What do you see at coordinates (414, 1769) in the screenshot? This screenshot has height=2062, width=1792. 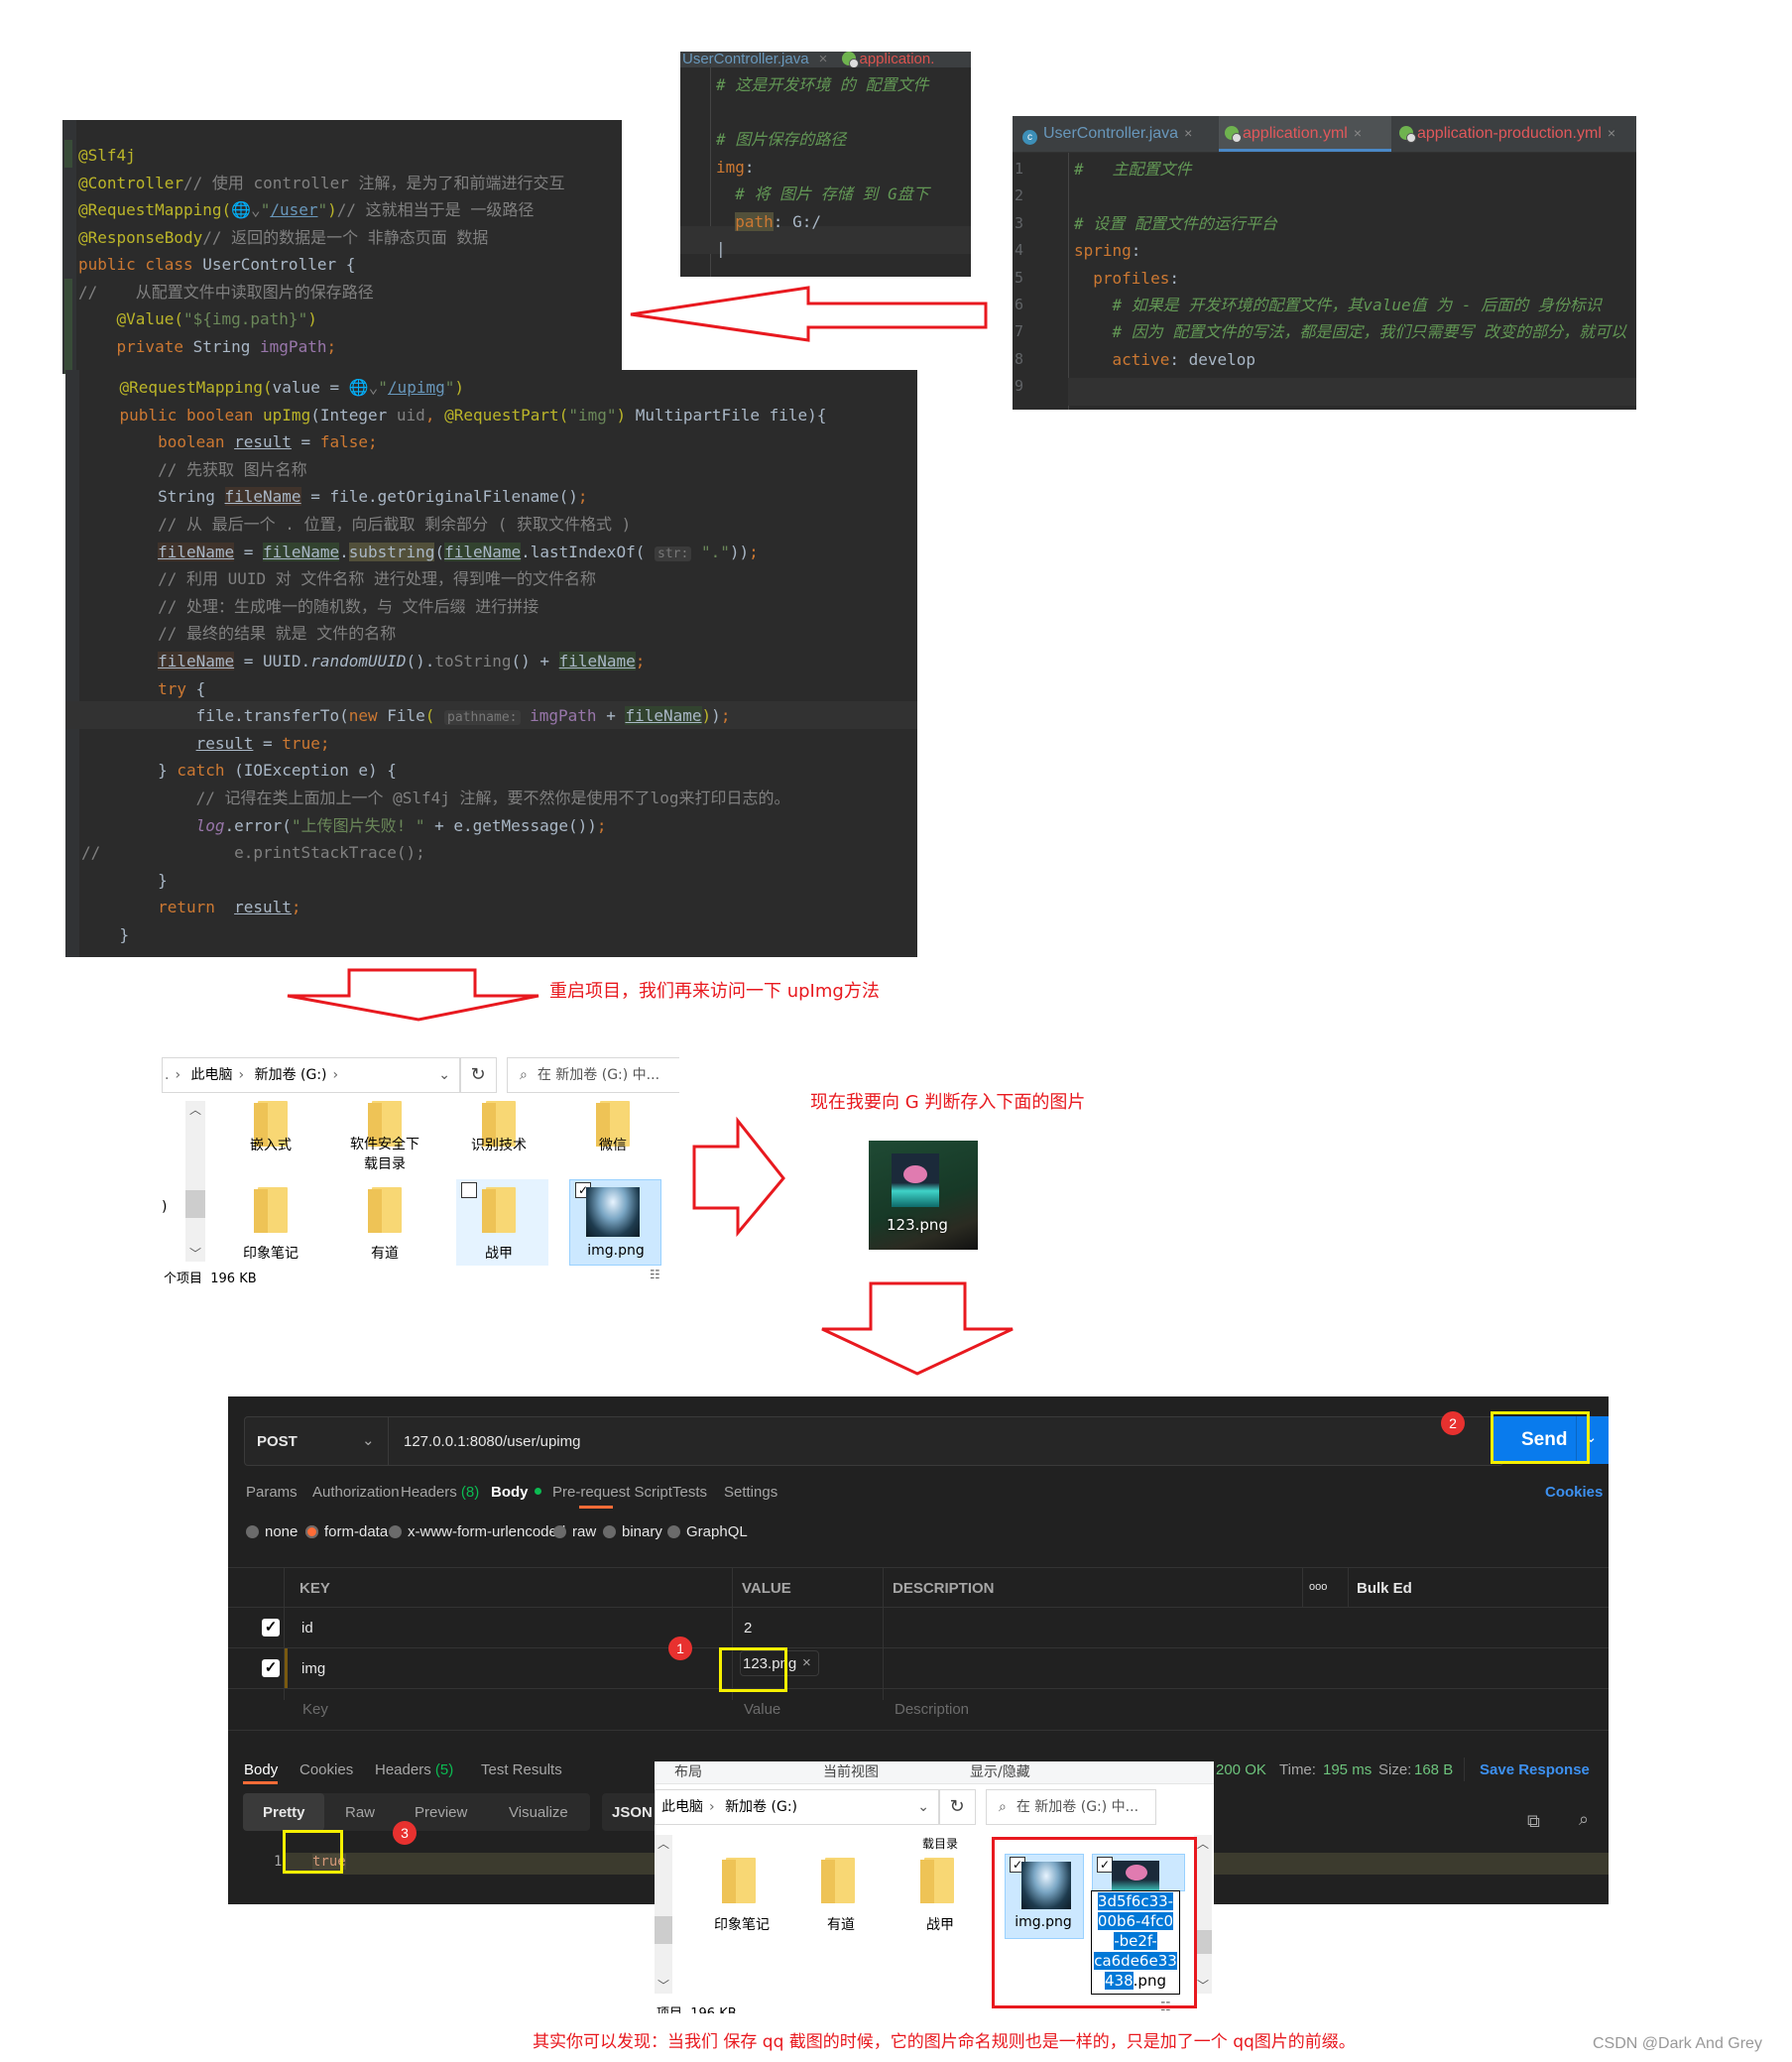 I see `response-tab-headers: Headers (5)` at bounding box center [414, 1769].